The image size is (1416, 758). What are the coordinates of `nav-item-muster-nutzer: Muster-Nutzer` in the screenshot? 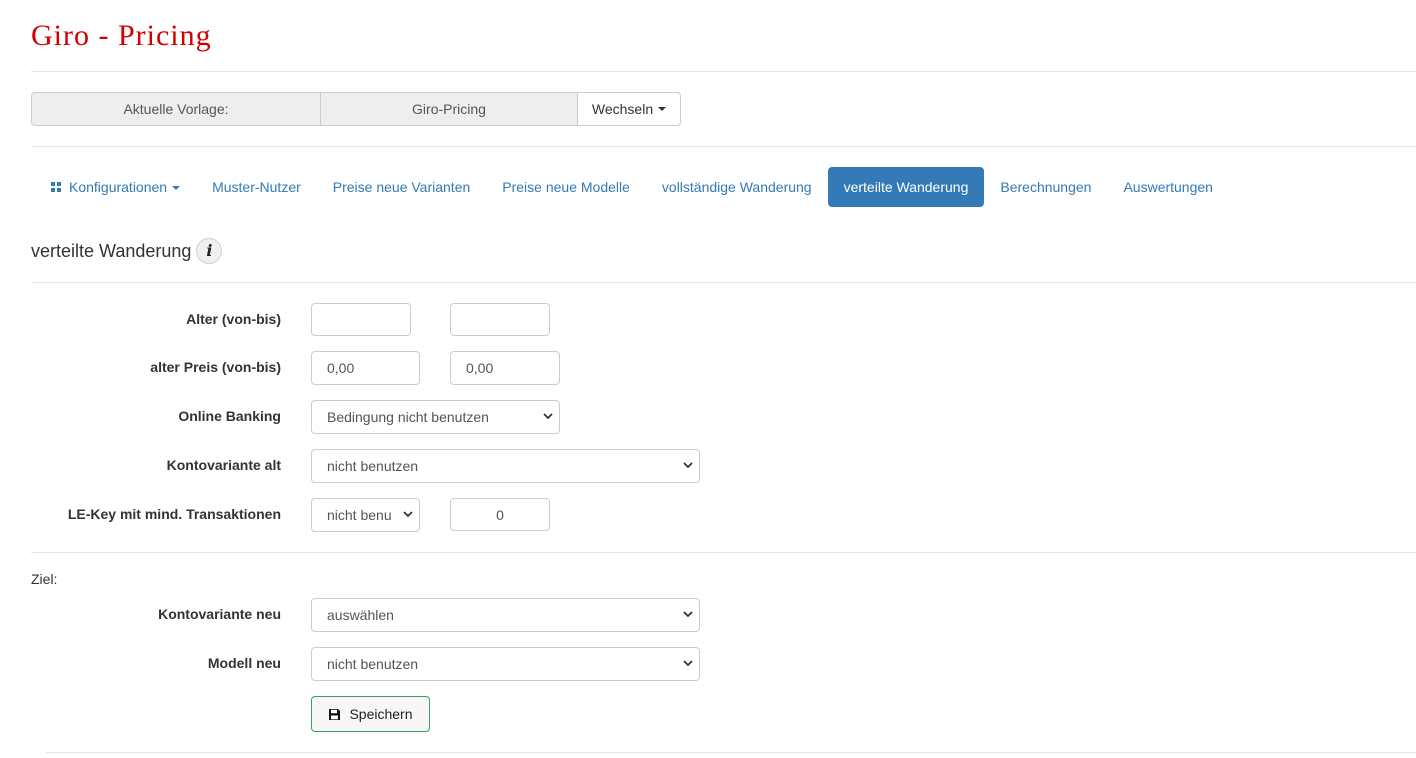 It's located at (256, 187).